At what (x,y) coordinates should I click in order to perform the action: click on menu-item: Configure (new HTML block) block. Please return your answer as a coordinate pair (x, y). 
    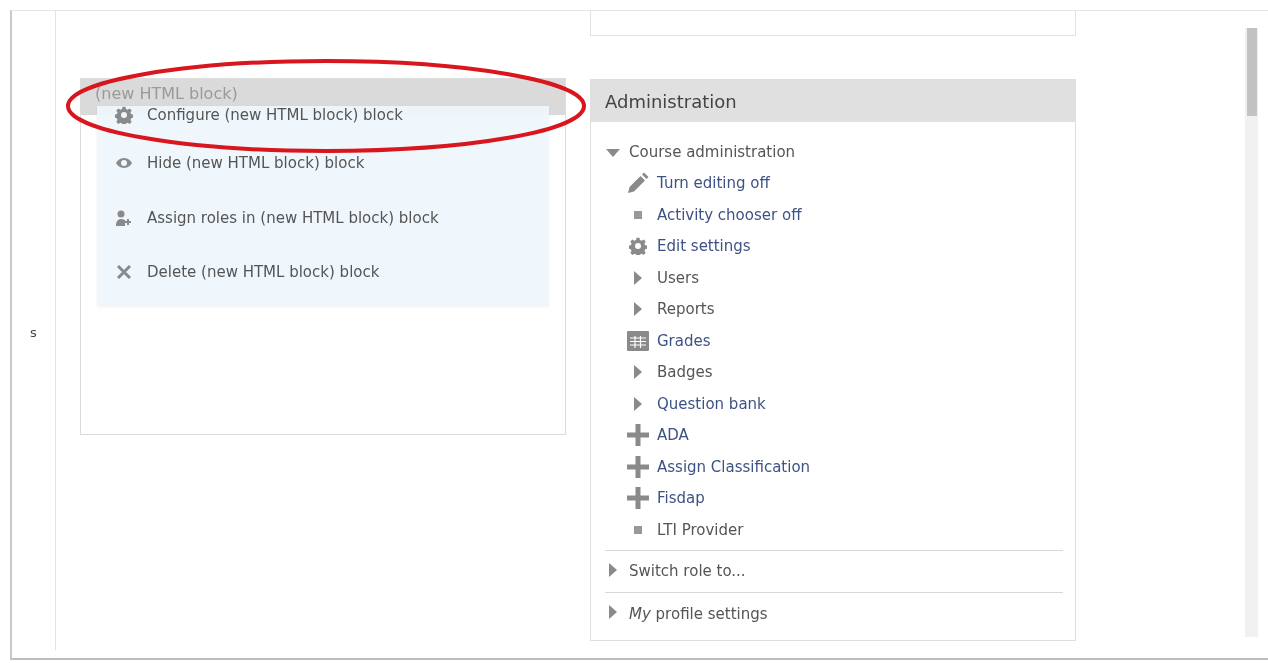
    Looking at the image, I should click on (323, 121).